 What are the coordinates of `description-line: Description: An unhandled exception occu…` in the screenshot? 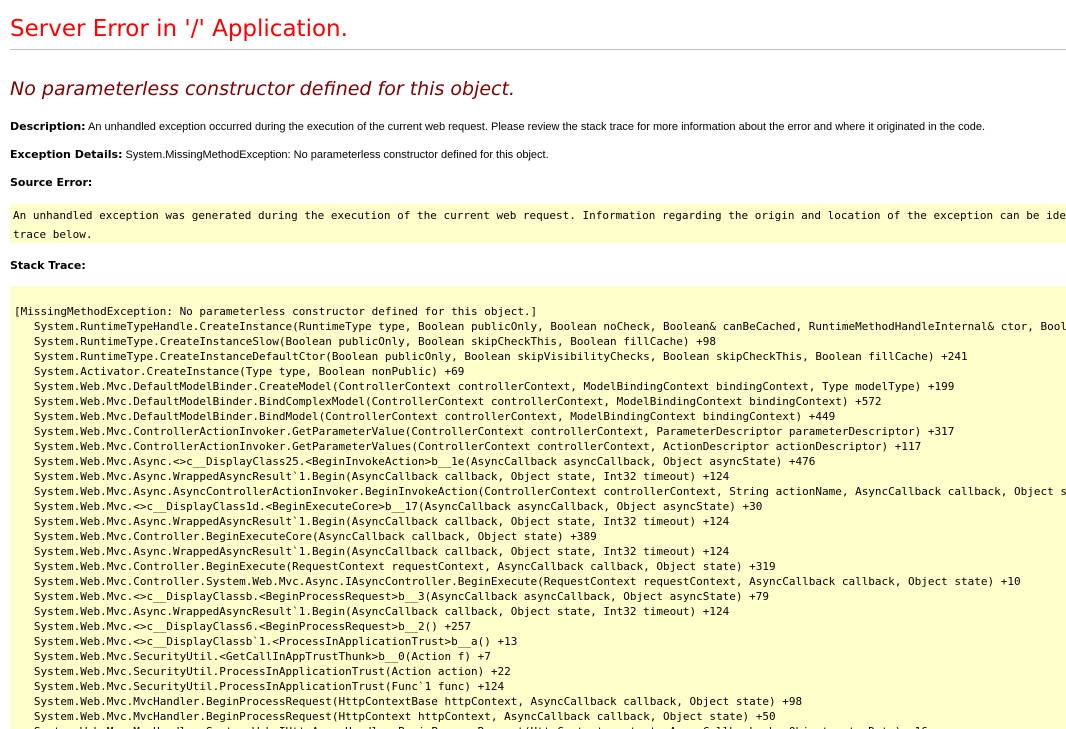 It's located at (497, 127).